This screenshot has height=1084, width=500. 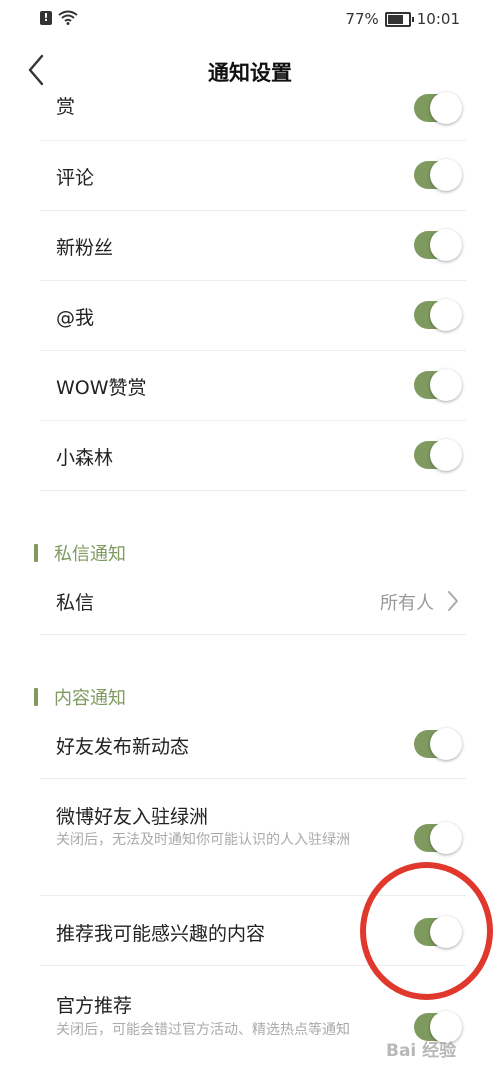 What do you see at coordinates (85, 248) in the screenshot?
I see `row-label: 新粉丝` at bounding box center [85, 248].